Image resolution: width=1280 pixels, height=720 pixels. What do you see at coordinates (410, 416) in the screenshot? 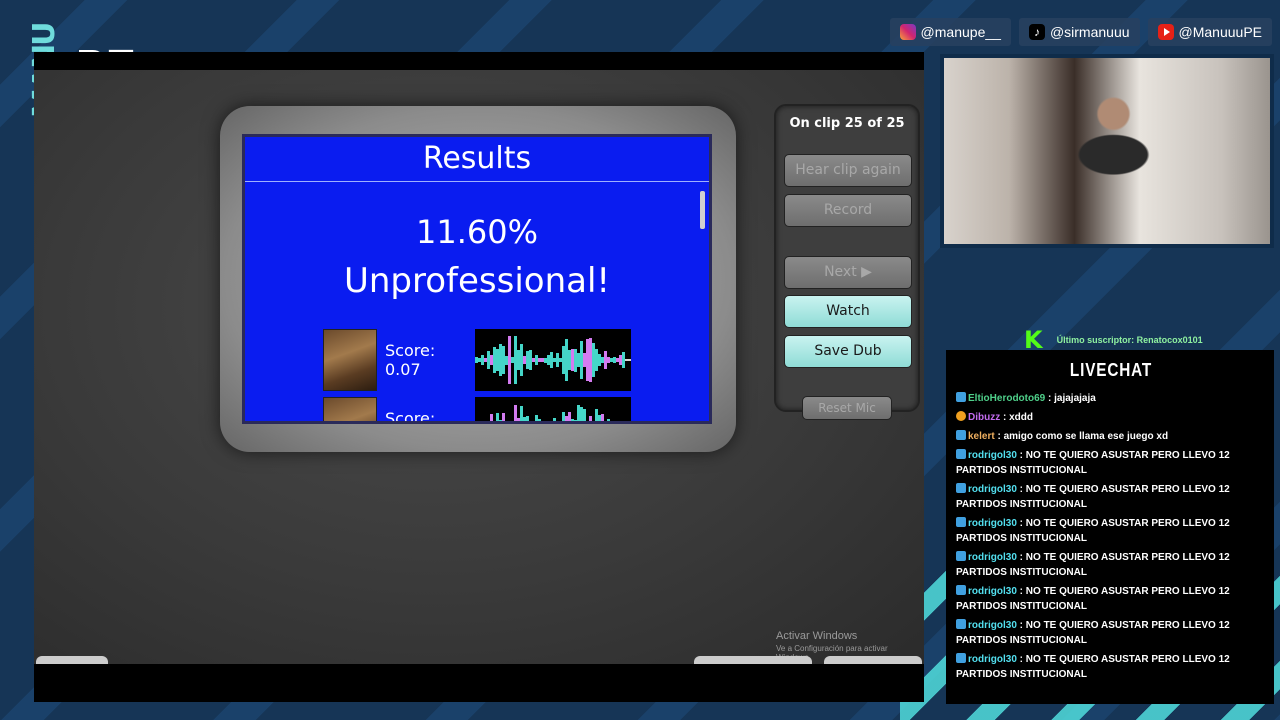
I see `clip-score: Score: 0.10` at bounding box center [410, 416].